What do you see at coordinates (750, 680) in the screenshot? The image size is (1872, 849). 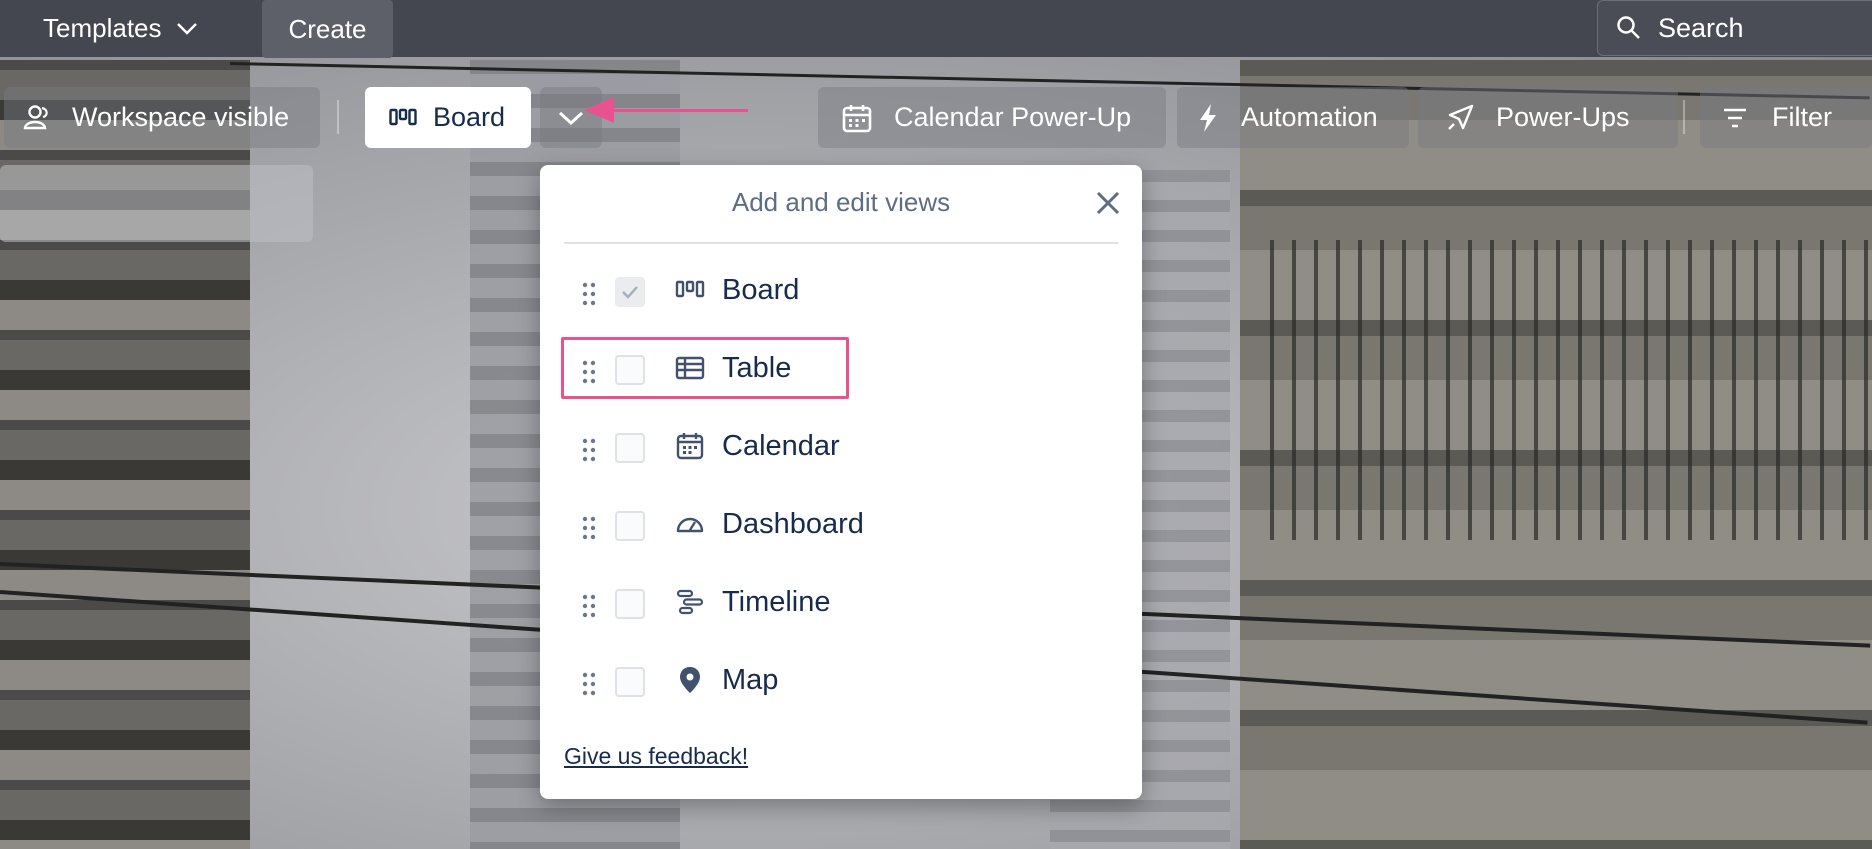 I see `view-label: Map` at bounding box center [750, 680].